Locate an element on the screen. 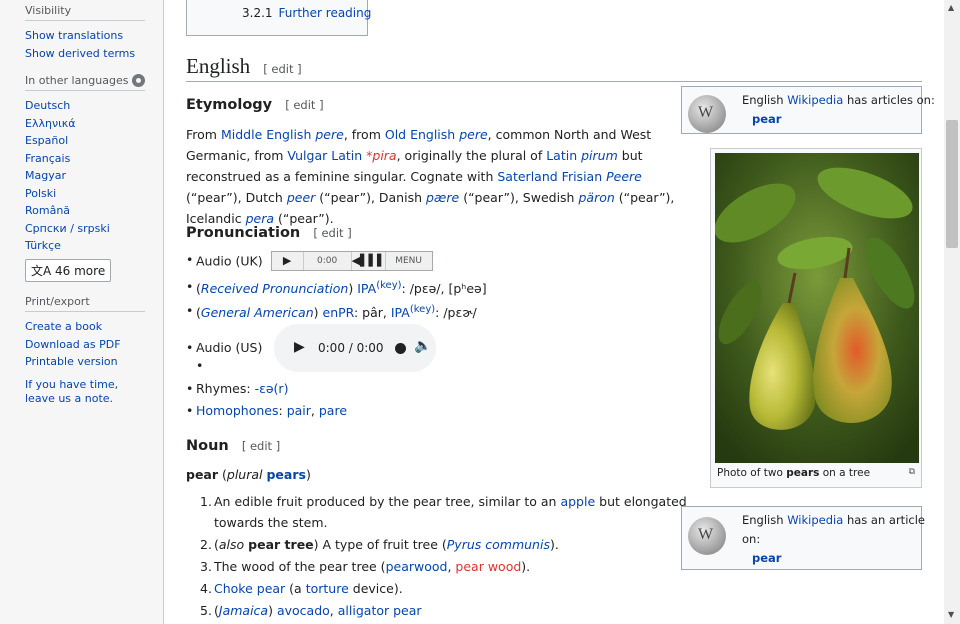 Image resolution: width=960 pixels, height=624 pixels. definition-4: 4. Choke pear (a torture device). is located at coordinates (301, 588).